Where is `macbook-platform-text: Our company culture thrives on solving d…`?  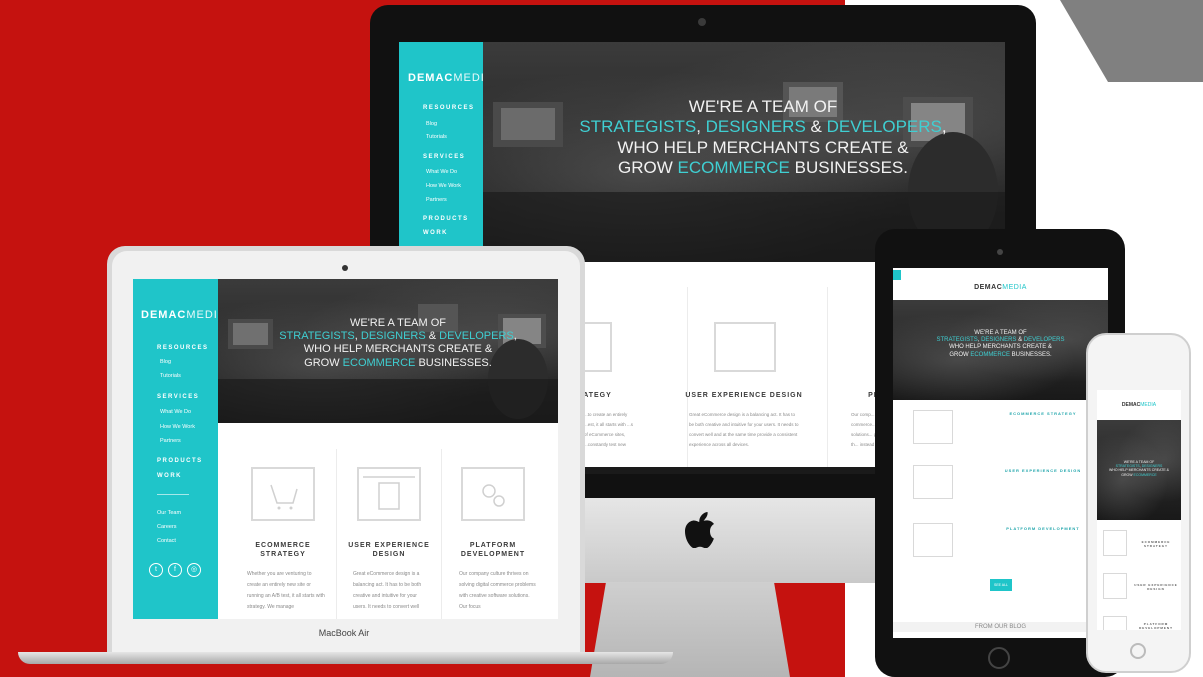 macbook-platform-text: Our company culture thrives on solving d… is located at coordinates (497, 590).